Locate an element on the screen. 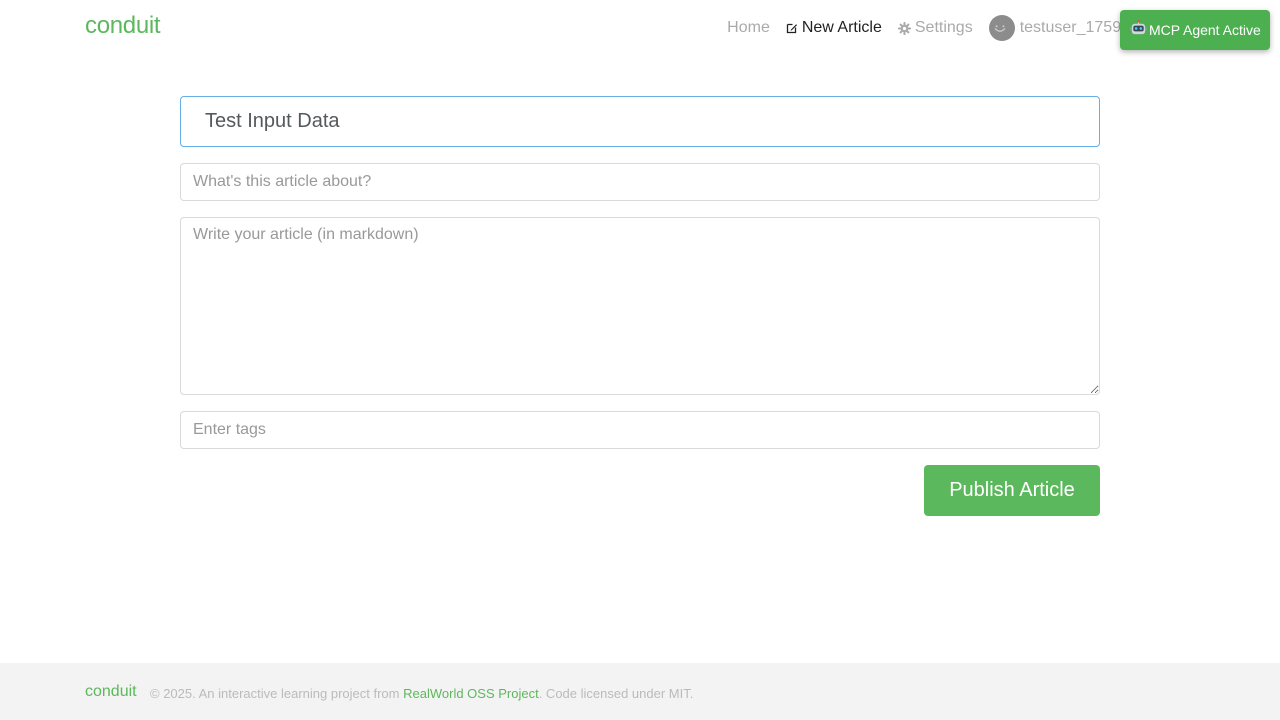 The image size is (1280, 720). mcp-agent-badge: MCP Agent Active is located at coordinates (1195, 30).